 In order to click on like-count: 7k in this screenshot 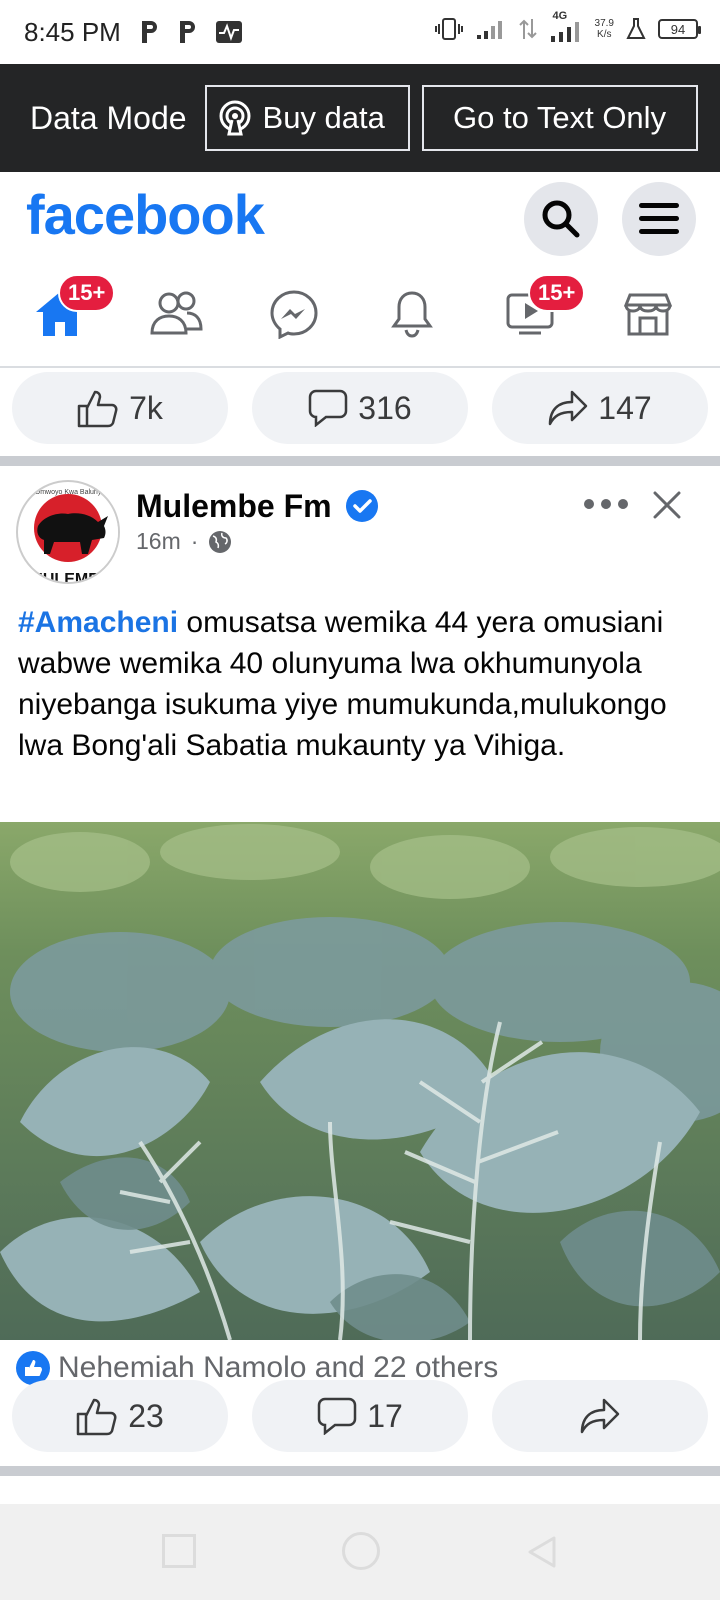, I will do `click(146, 407)`.